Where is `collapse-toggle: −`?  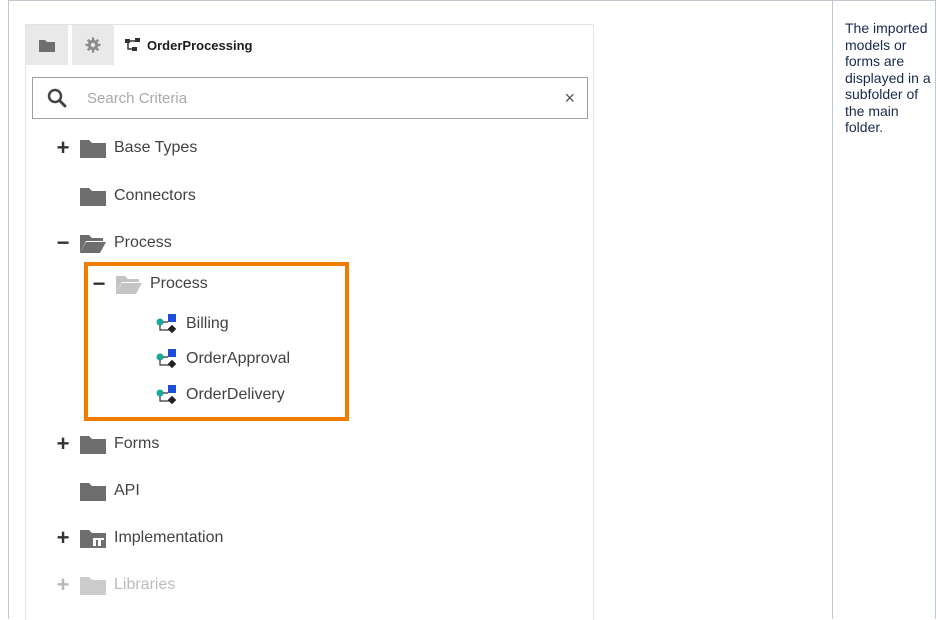
collapse-toggle: − is located at coordinates (63, 243).